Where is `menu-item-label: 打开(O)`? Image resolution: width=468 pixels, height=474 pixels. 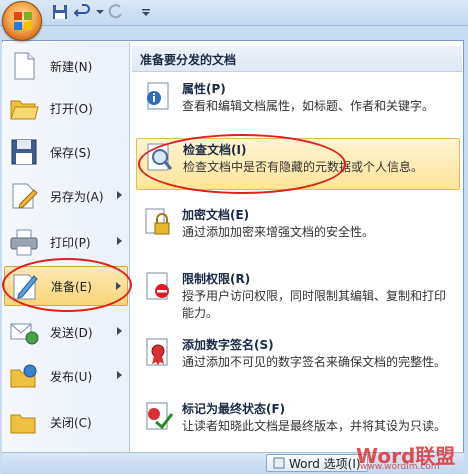 menu-item-label: 打开(O) is located at coordinates (71, 108).